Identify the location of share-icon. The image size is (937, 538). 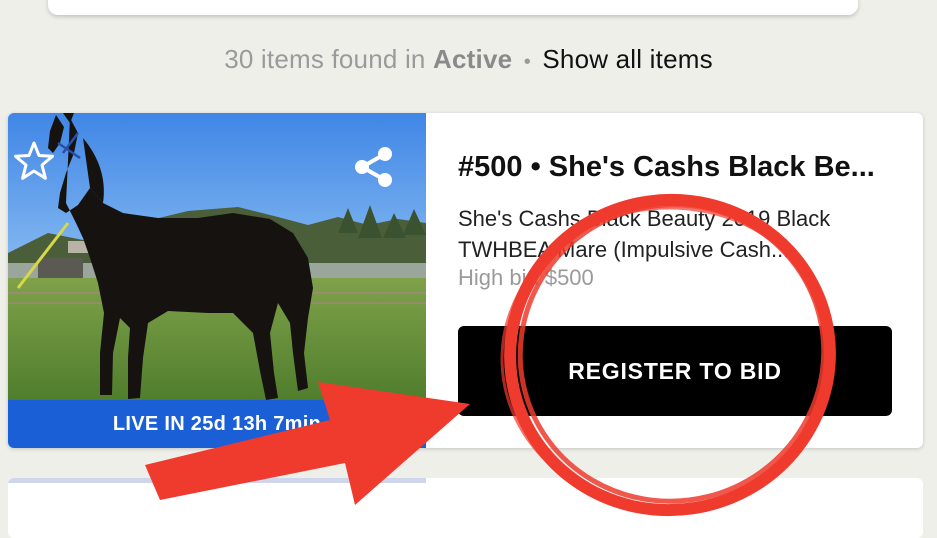
(374, 167).